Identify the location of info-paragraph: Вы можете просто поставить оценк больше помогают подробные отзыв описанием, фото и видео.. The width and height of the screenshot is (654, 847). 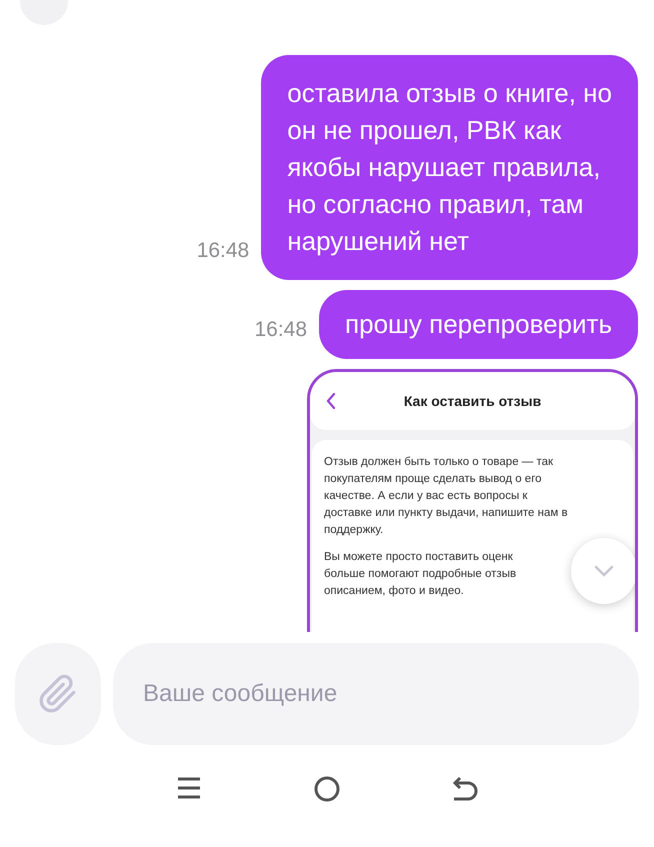
(420, 574).